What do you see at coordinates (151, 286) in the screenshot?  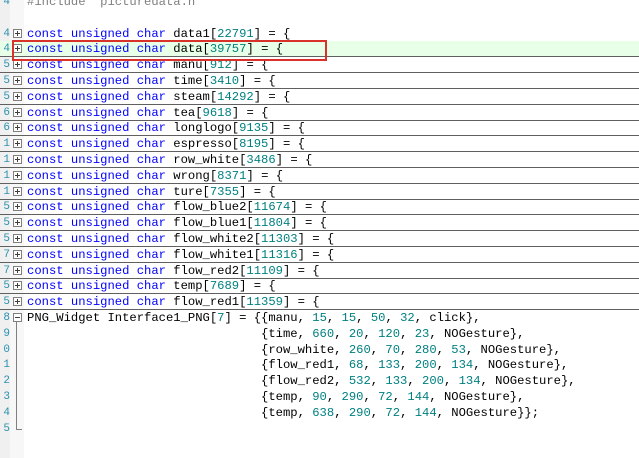 I see `code-text: const unsigned char temp[7689] = {` at bounding box center [151, 286].